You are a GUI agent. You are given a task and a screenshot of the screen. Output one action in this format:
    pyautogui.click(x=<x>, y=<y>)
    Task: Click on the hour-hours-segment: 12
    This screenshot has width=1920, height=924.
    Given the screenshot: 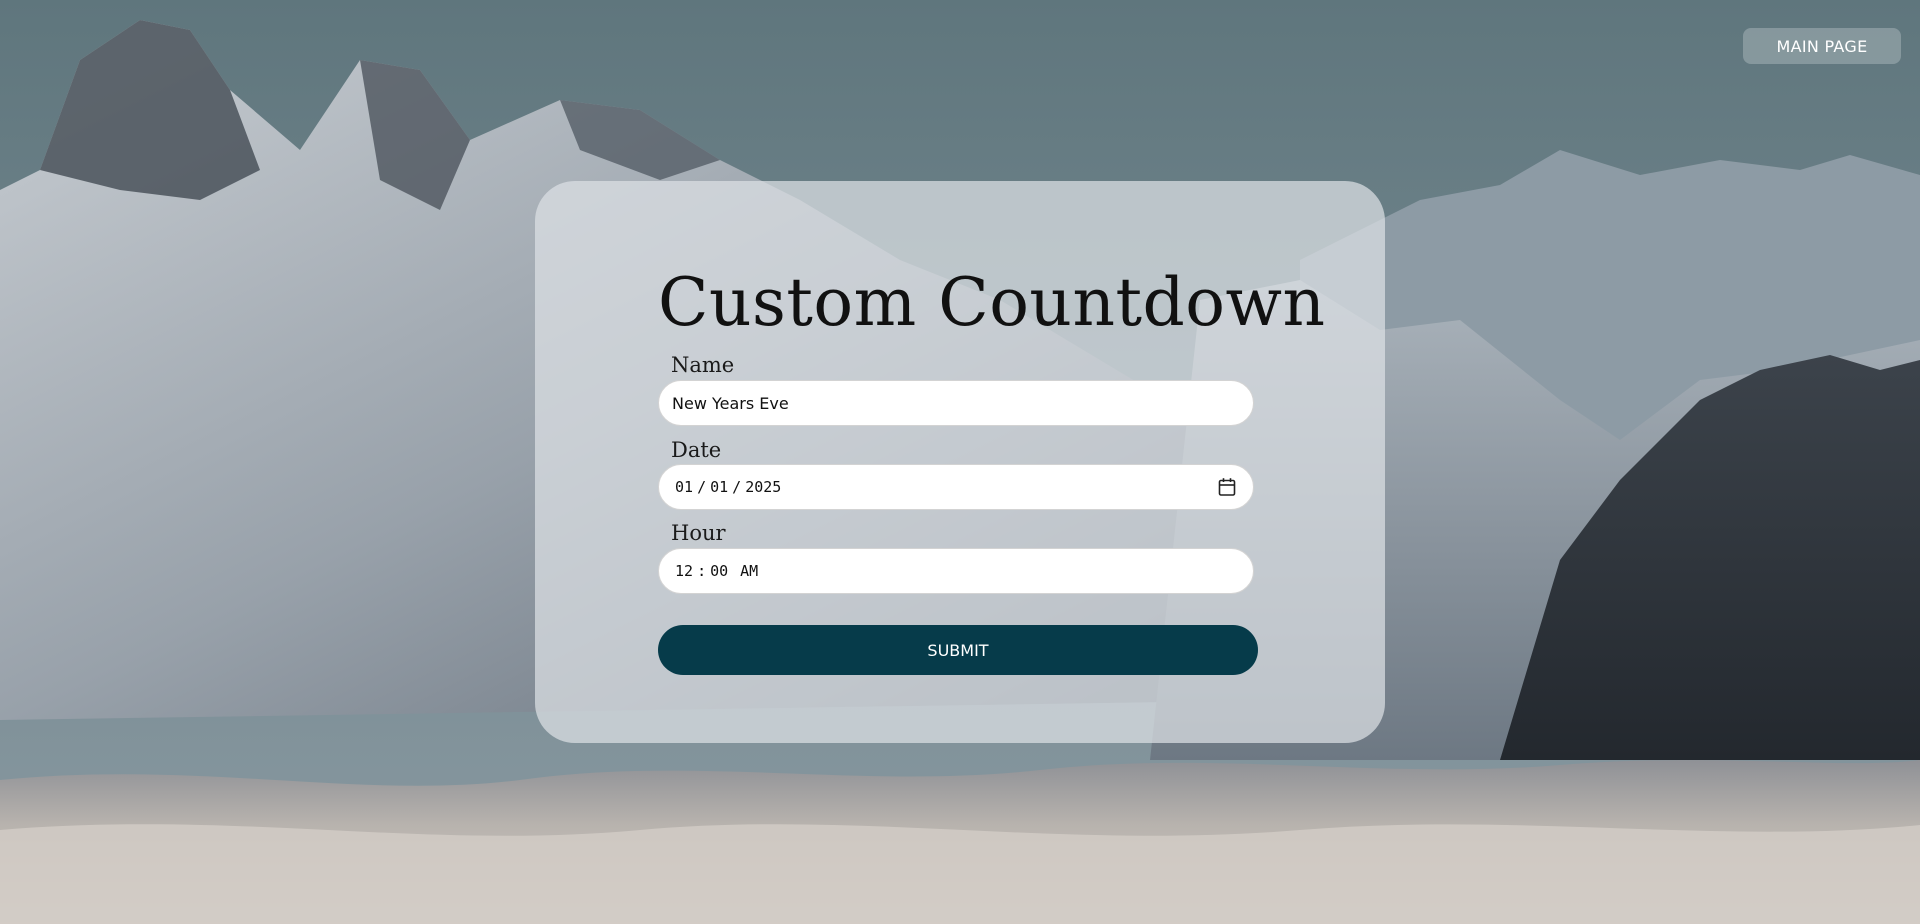 What is the action you would take?
    pyautogui.click(x=684, y=571)
    